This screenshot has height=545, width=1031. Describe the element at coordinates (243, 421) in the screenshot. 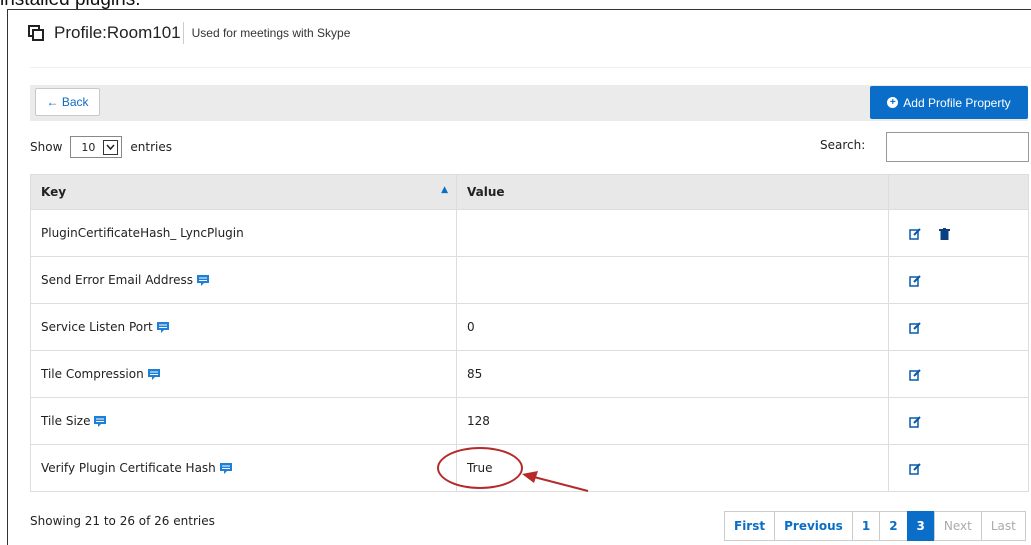

I see `key-cell: Tile Size` at that location.